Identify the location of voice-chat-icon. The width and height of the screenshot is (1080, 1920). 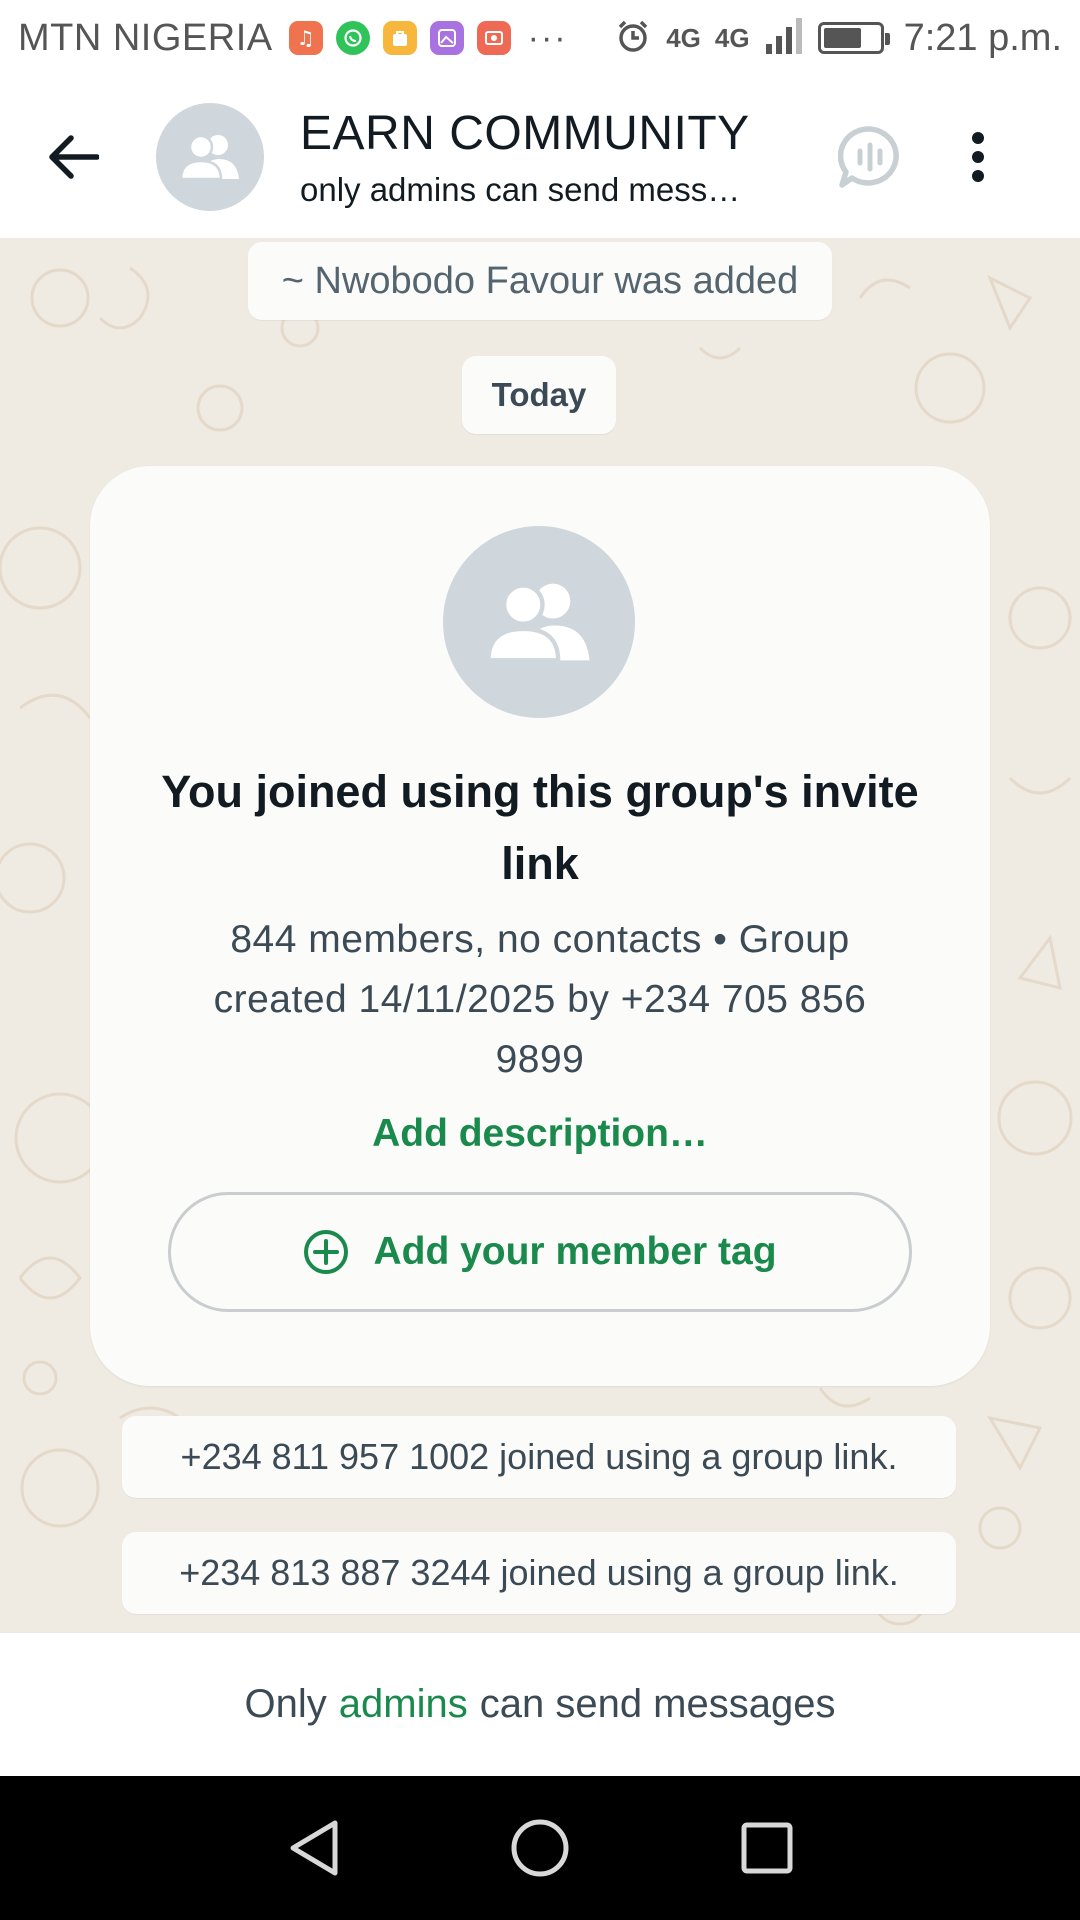
(868, 157).